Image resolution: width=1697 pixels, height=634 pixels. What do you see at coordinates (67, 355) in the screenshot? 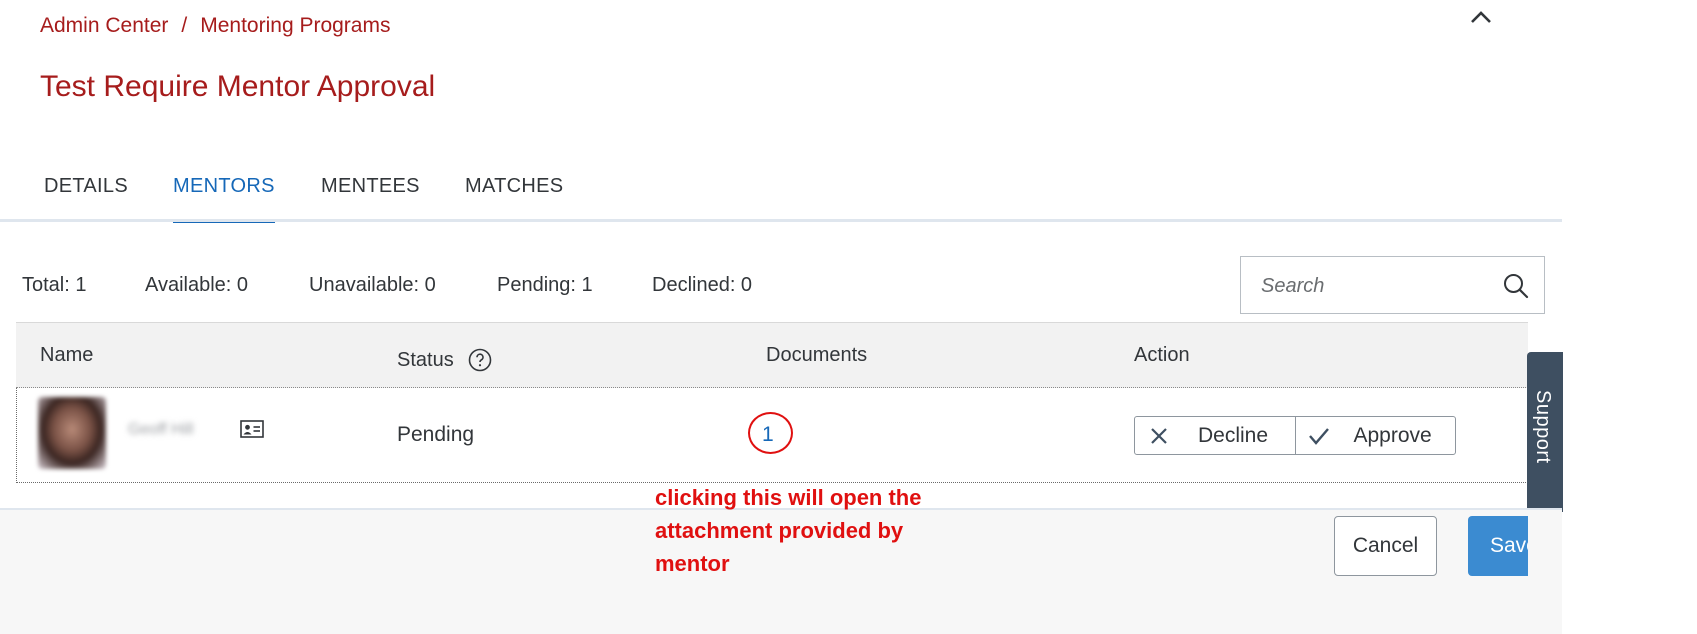
I see `column-header-name: Name` at bounding box center [67, 355].